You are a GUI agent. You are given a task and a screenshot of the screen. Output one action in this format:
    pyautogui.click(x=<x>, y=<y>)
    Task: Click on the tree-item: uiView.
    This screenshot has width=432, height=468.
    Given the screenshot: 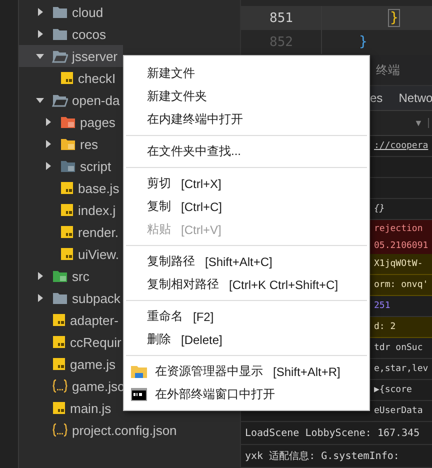 What is the action you would take?
    pyautogui.click(x=71, y=254)
    